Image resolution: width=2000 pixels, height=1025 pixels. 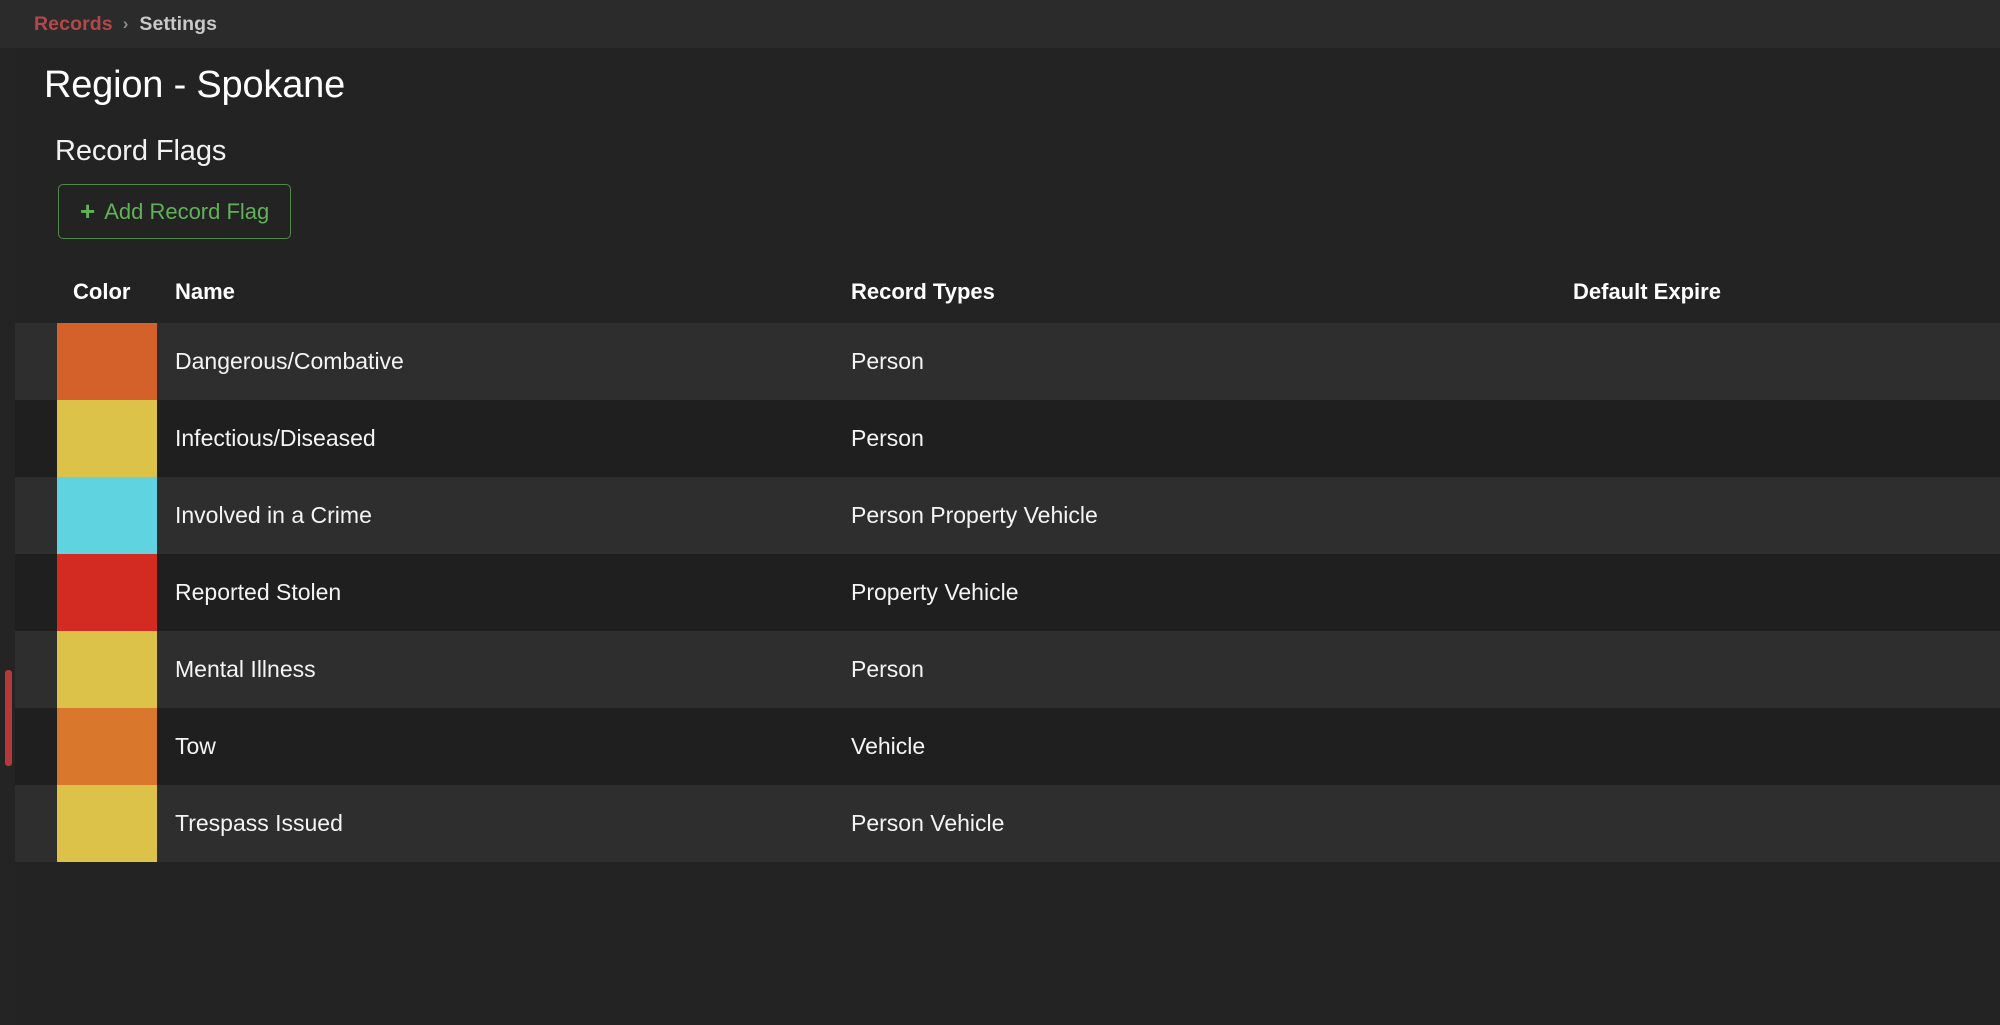 What do you see at coordinates (125, 23) in the screenshot?
I see `chevron-right-icon: ›` at bounding box center [125, 23].